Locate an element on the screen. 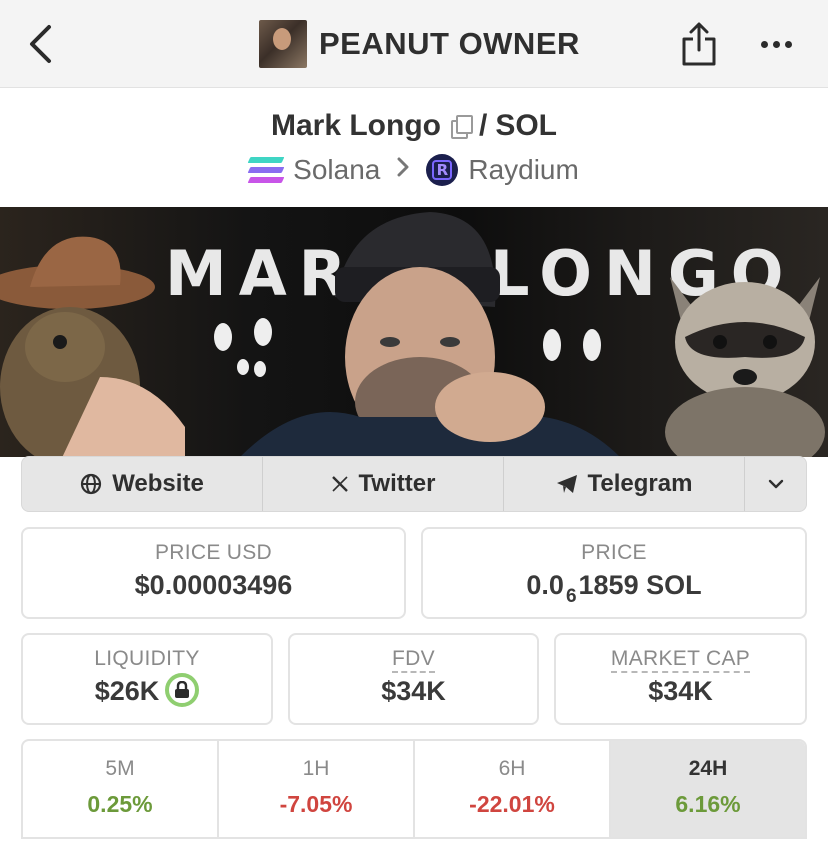 This screenshot has height=844, width=828. chain-breadcrumb: Solana R Raydium is located at coordinates (414, 170).